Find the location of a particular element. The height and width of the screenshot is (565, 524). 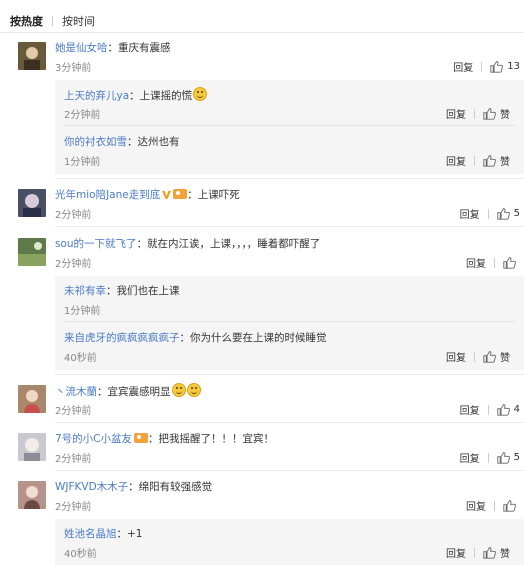

like-button: 4 is located at coordinates (508, 409).